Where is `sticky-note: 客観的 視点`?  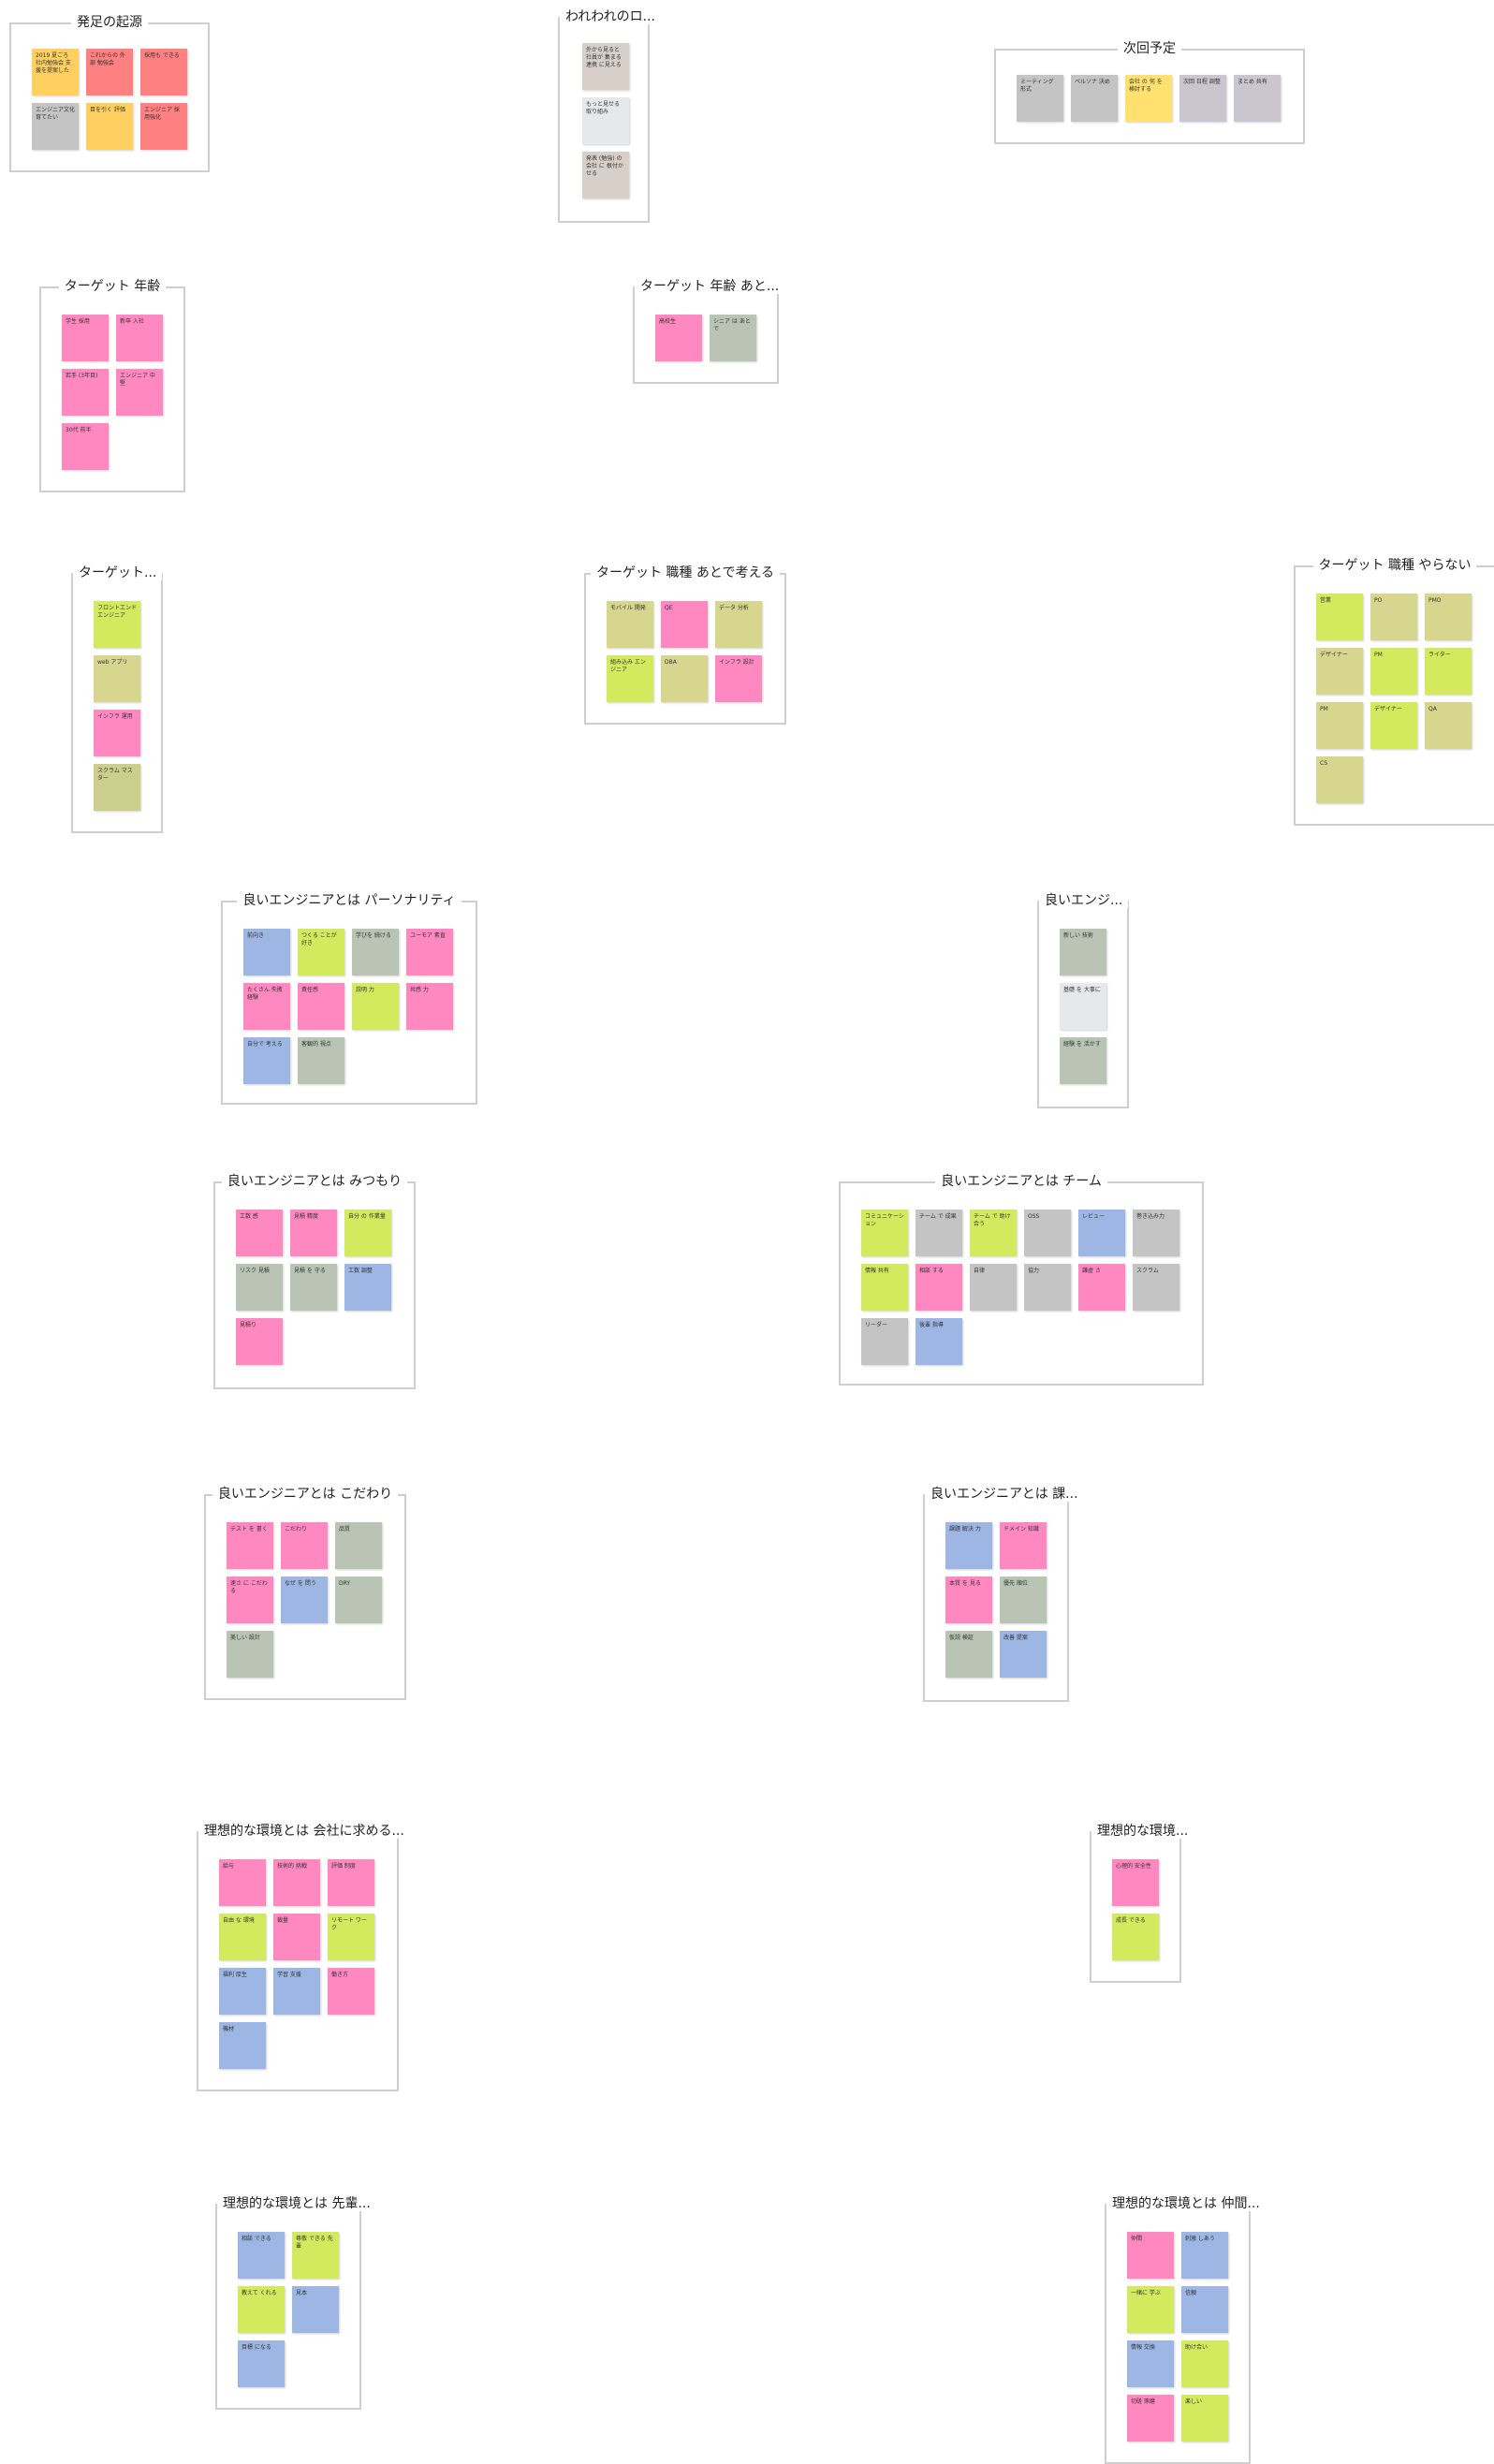 sticky-note: 客観的 視点 is located at coordinates (321, 1060).